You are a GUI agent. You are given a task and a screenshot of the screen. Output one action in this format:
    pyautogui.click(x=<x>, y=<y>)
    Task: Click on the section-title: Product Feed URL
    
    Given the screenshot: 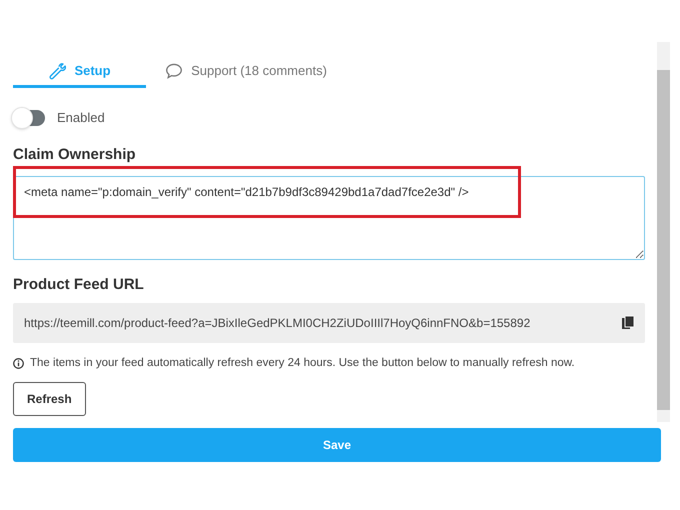 What is the action you would take?
    pyautogui.click(x=79, y=285)
    